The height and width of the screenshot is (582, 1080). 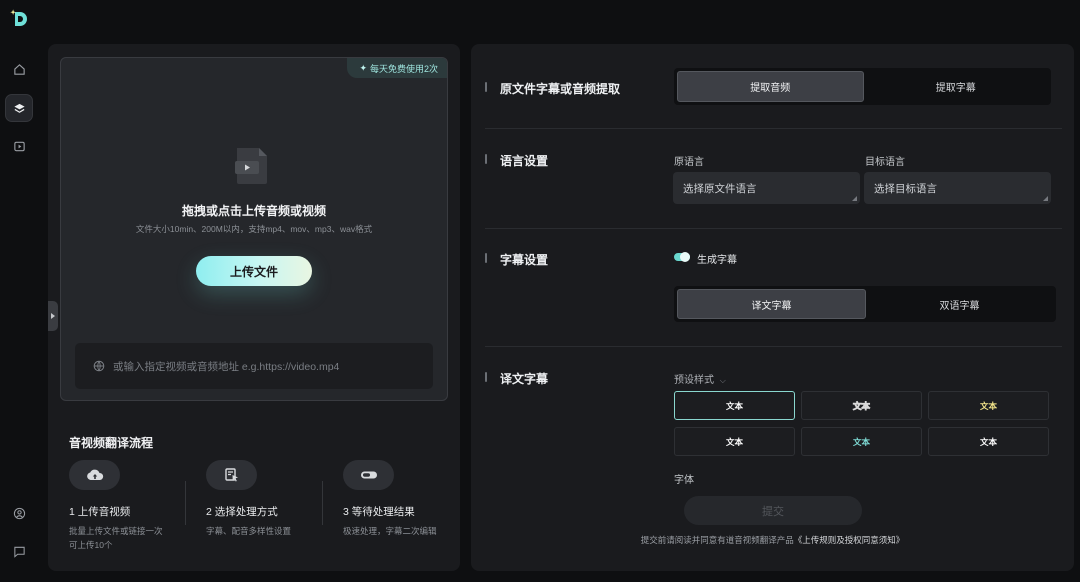 What do you see at coordinates (524, 260) in the screenshot?
I see `subtitle-section-title: 字幕设置` at bounding box center [524, 260].